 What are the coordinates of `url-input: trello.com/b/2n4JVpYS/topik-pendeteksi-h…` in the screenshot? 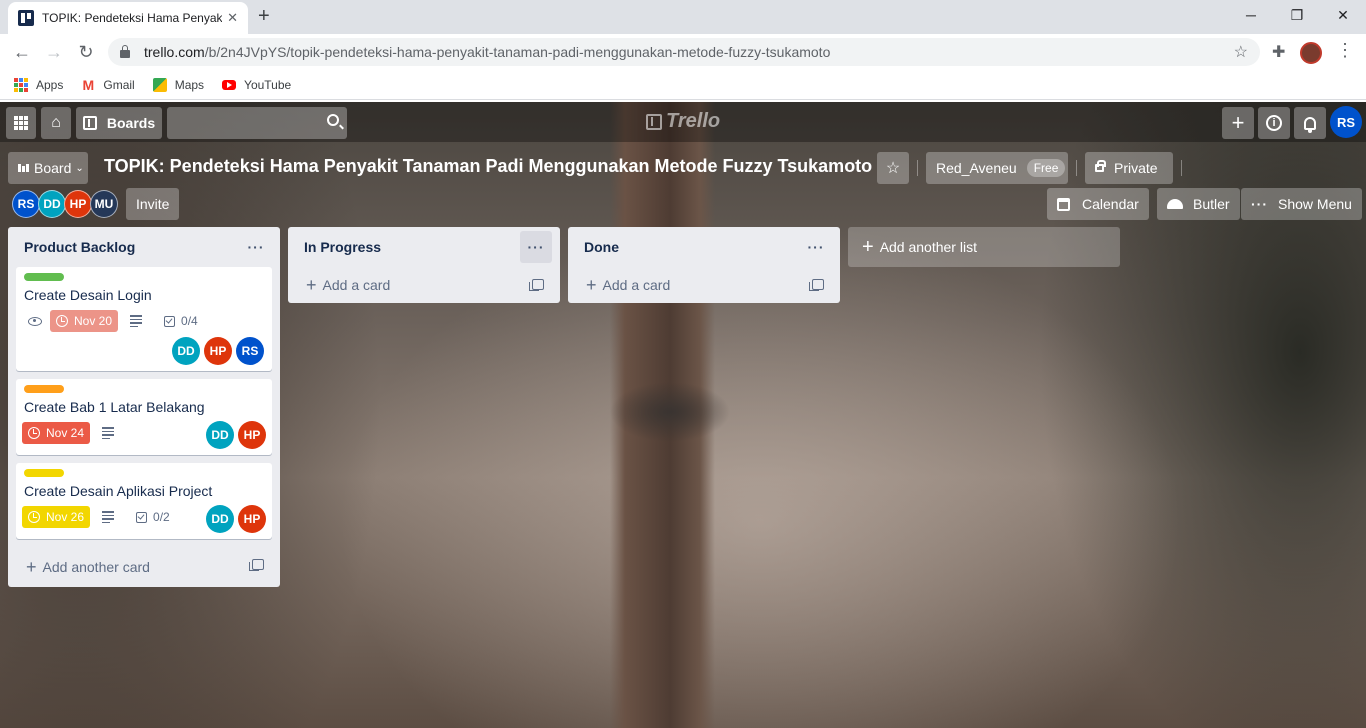 It's located at (684, 52).